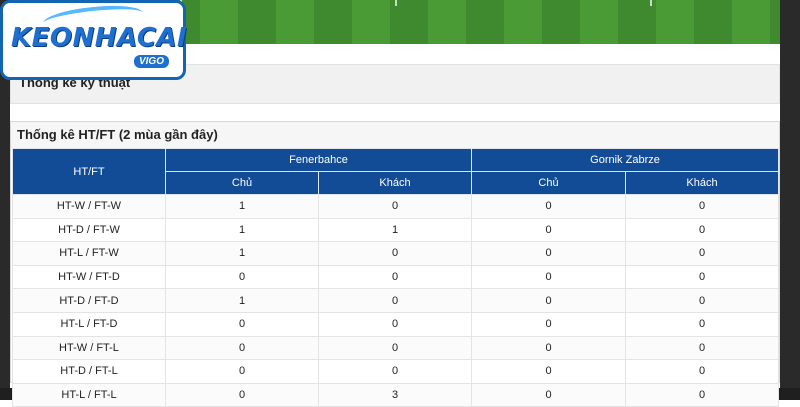  I want to click on table-row: HT-D / FT-W 1 1 0 0, so click(396, 230).